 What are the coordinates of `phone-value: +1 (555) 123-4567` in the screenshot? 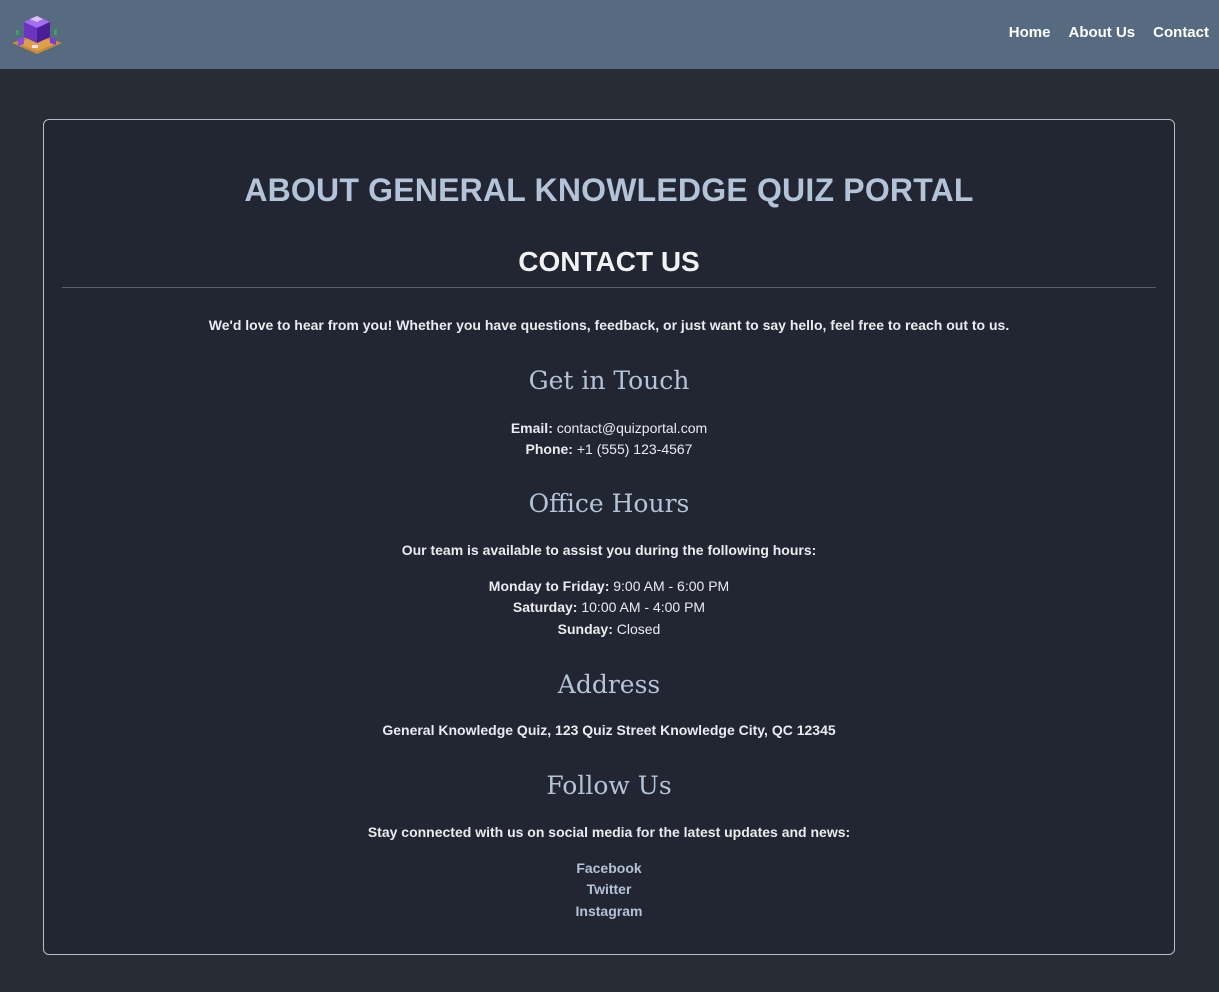 It's located at (634, 449).